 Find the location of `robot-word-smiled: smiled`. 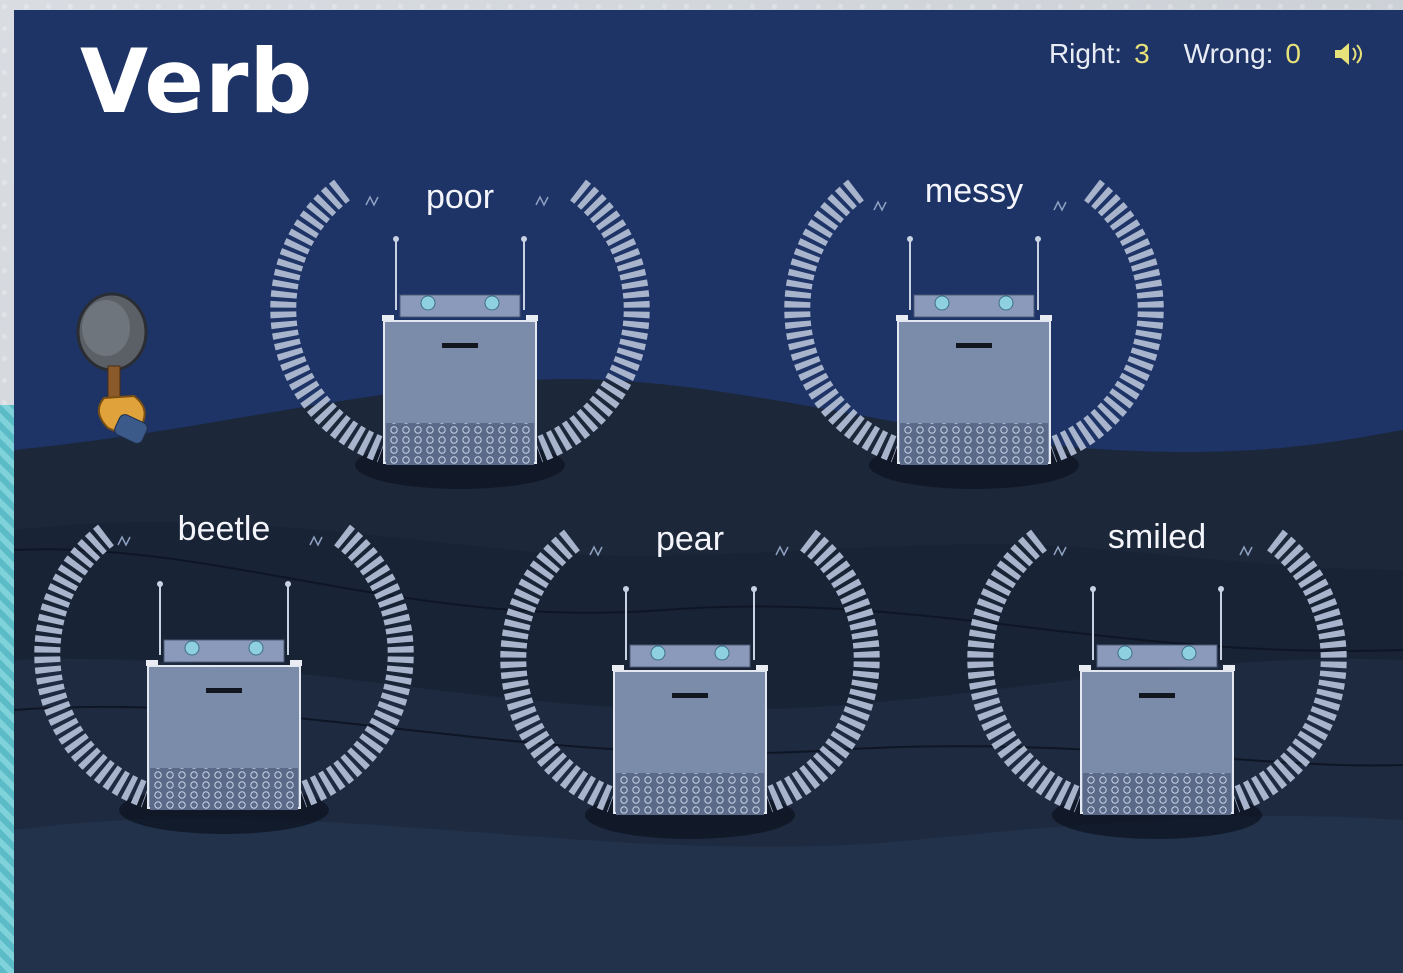

robot-word-smiled: smiled is located at coordinates (1157, 537).